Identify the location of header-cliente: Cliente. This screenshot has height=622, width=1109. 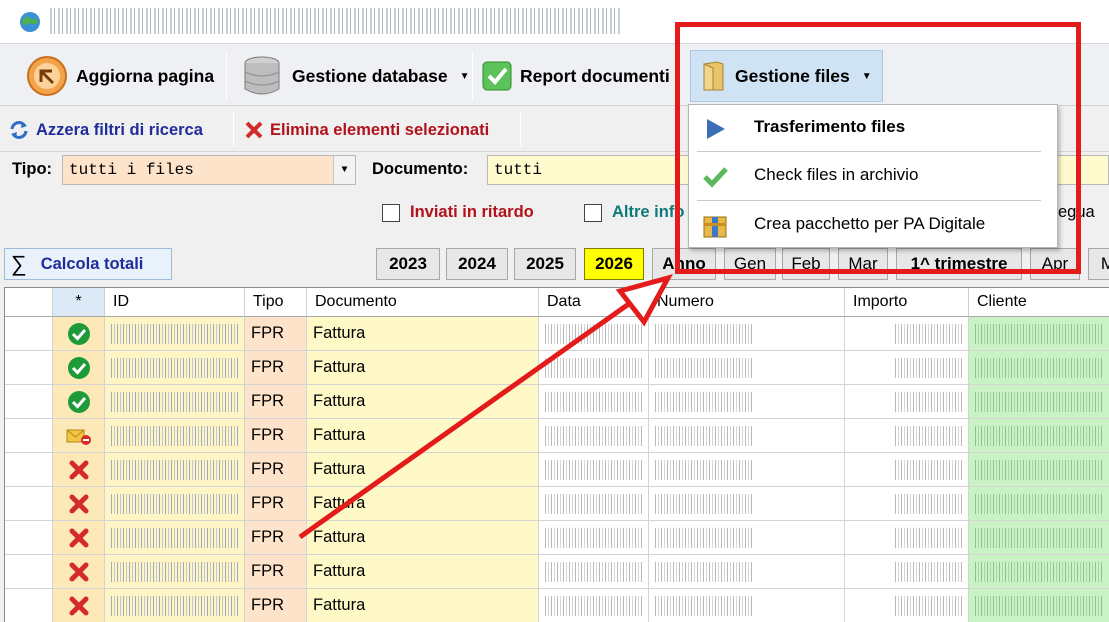
(1039, 302).